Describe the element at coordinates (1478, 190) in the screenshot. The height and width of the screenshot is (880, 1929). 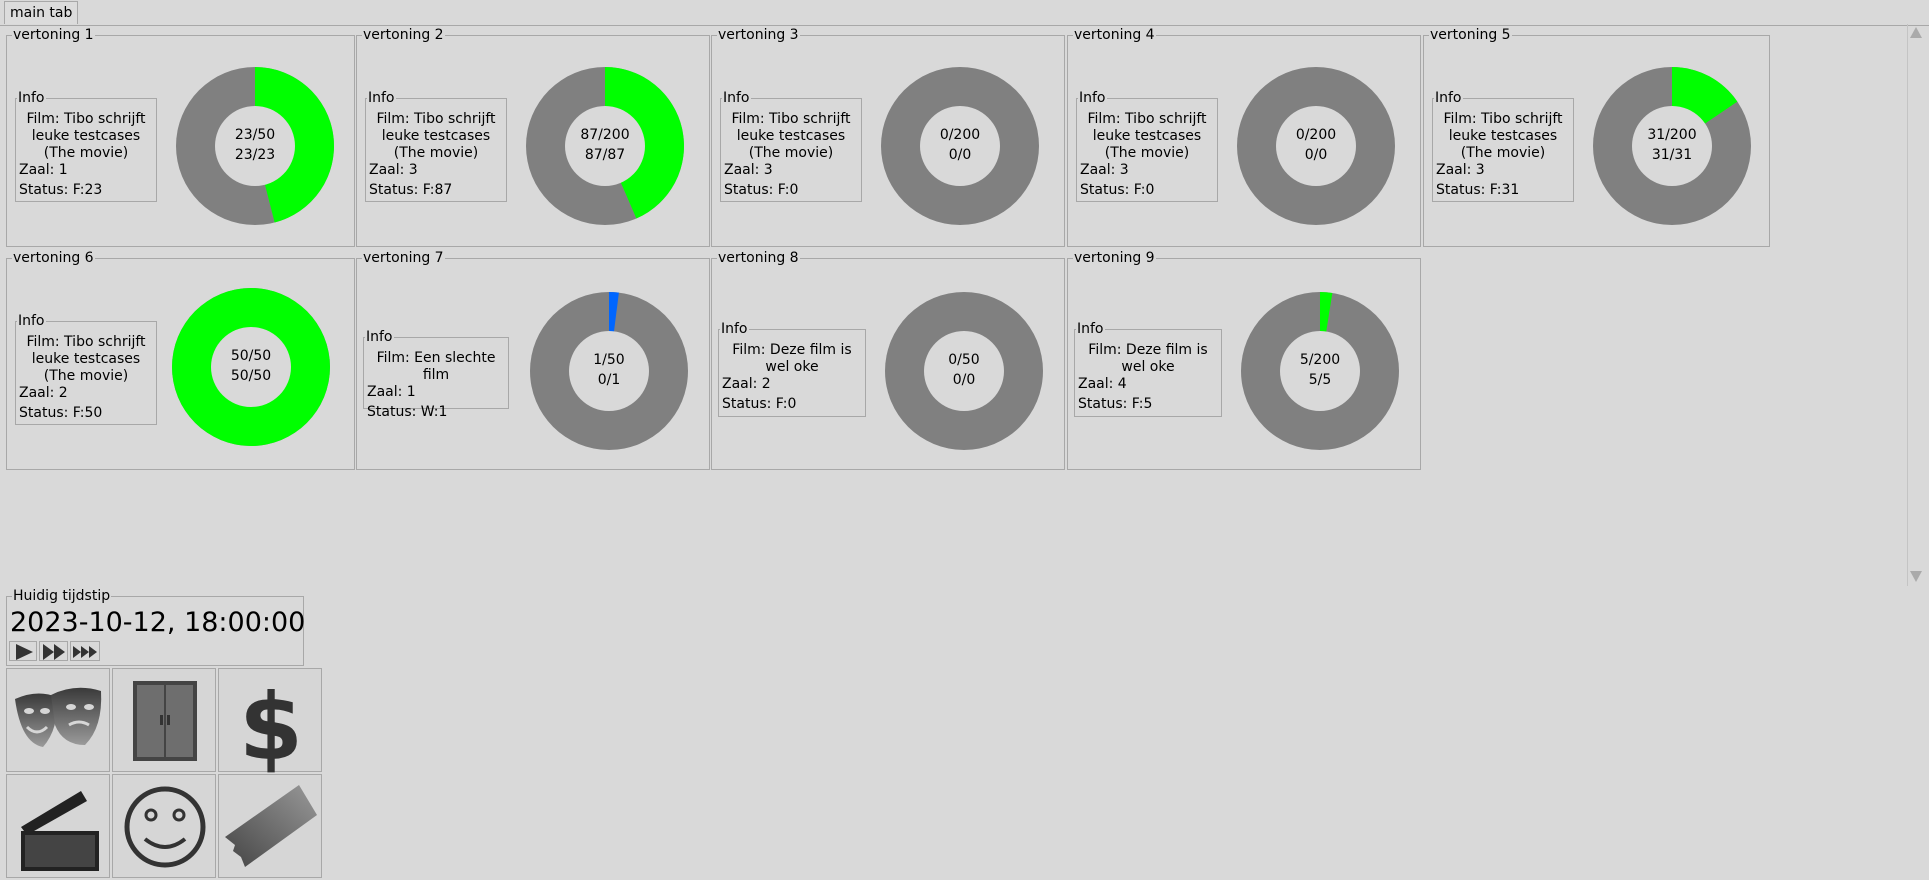
I see `screening-status: Status: F:31` at that location.